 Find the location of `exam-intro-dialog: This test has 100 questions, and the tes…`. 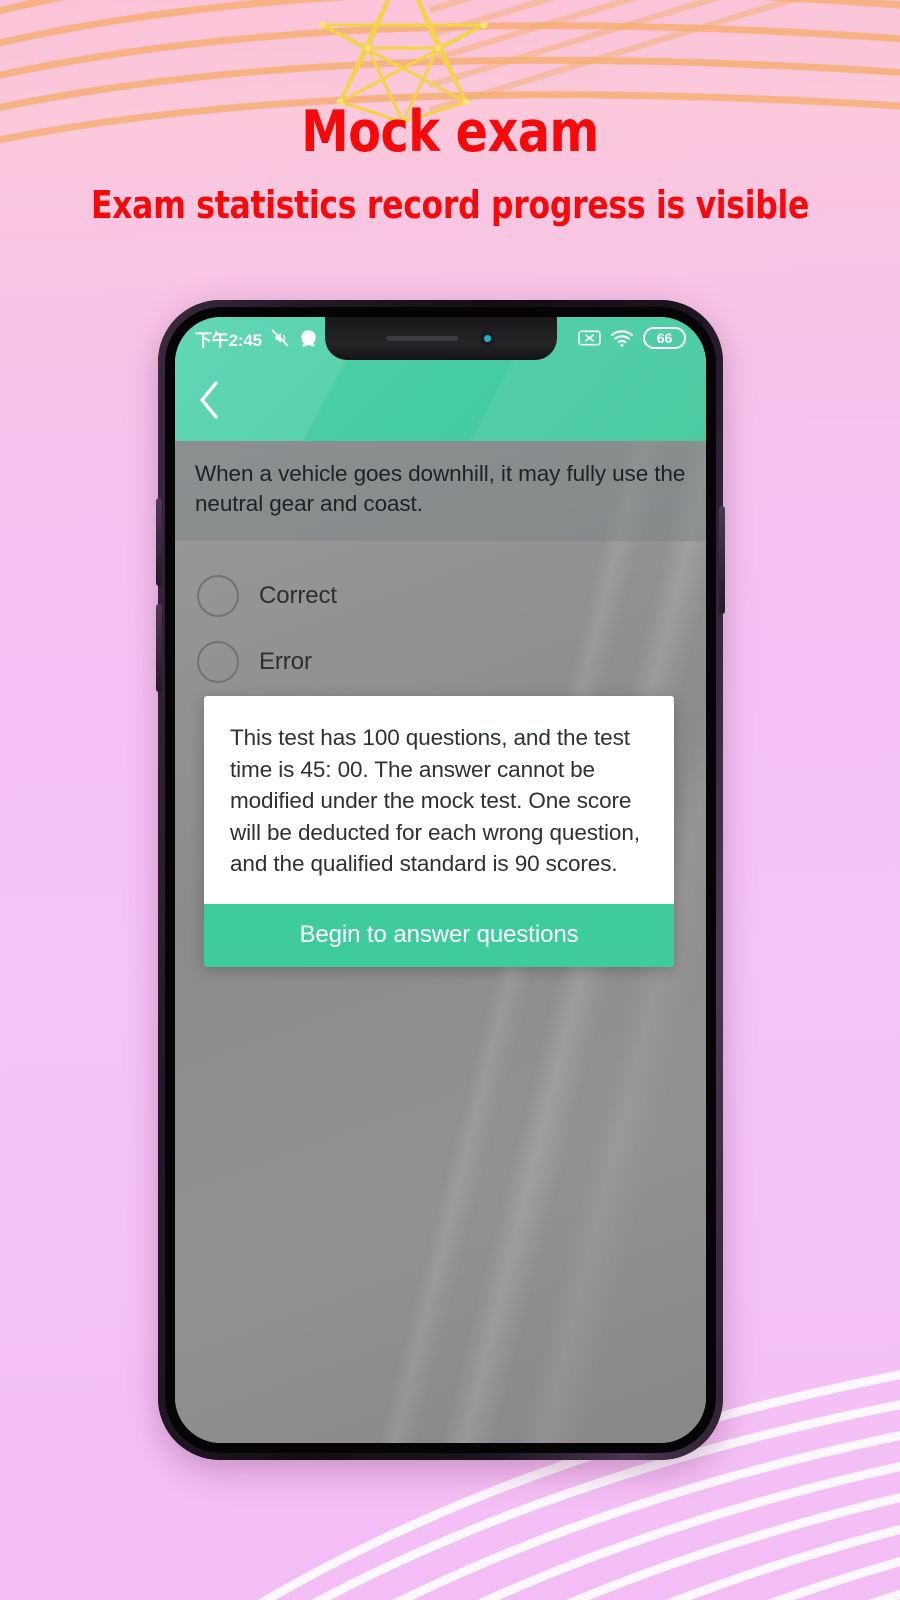

exam-intro-dialog: This test has 100 questions, and the tes… is located at coordinates (439, 831).